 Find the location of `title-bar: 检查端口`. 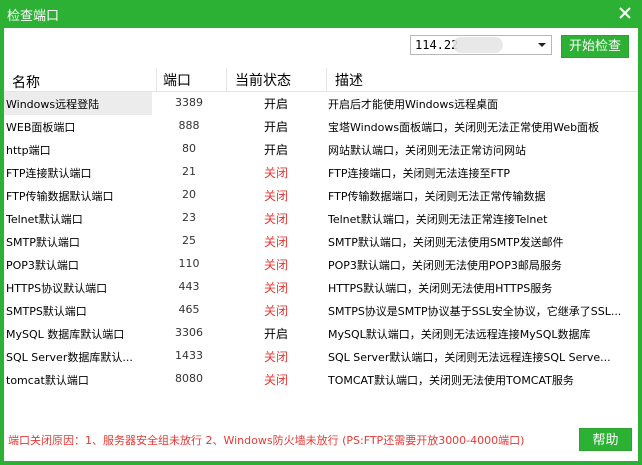

title-bar: 检查端口 is located at coordinates (321, 14).